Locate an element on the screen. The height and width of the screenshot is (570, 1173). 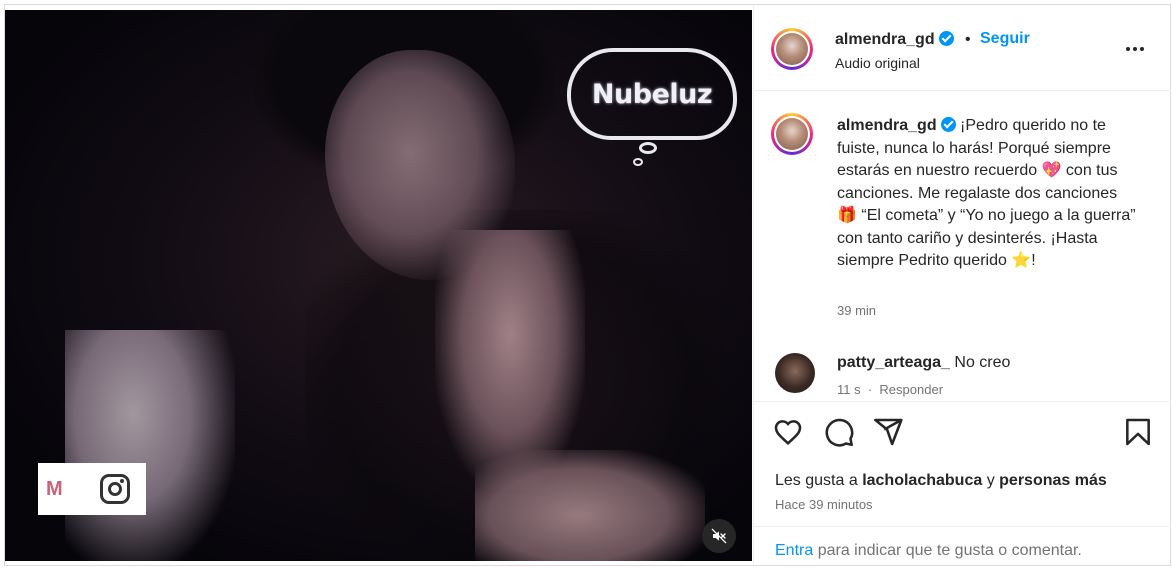
caption-timestamp: 39 min is located at coordinates (856, 310).